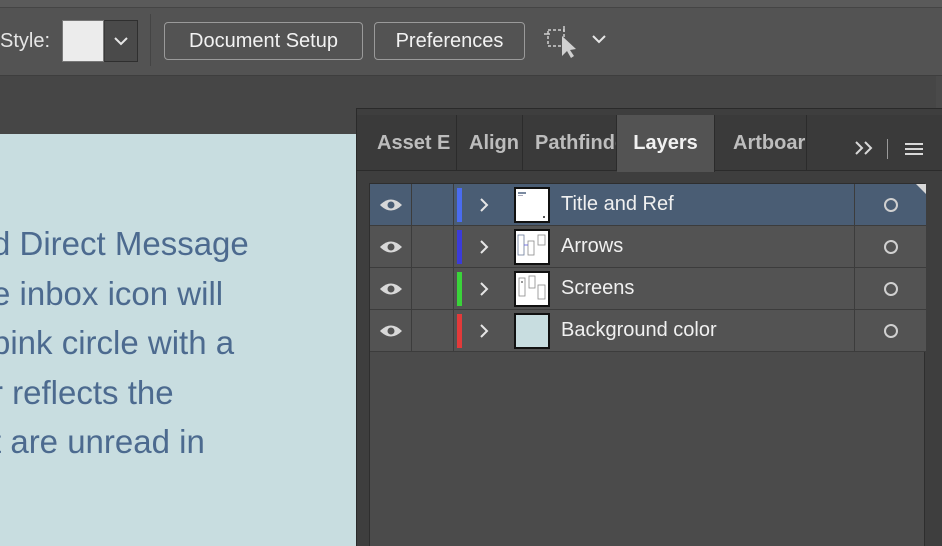 The width and height of the screenshot is (942, 546). Describe the element at coordinates (124, 243) in the screenshot. I see `artboard-text-line: d Direct Message` at that location.